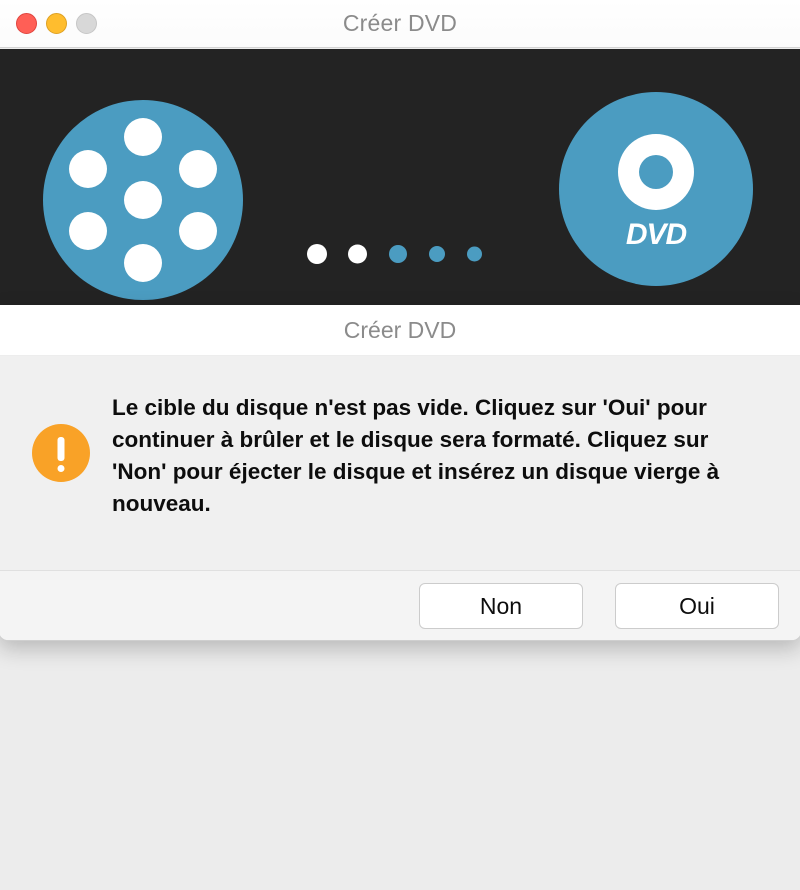 This screenshot has height=890, width=800. I want to click on disc-hole-south, so click(143, 263).